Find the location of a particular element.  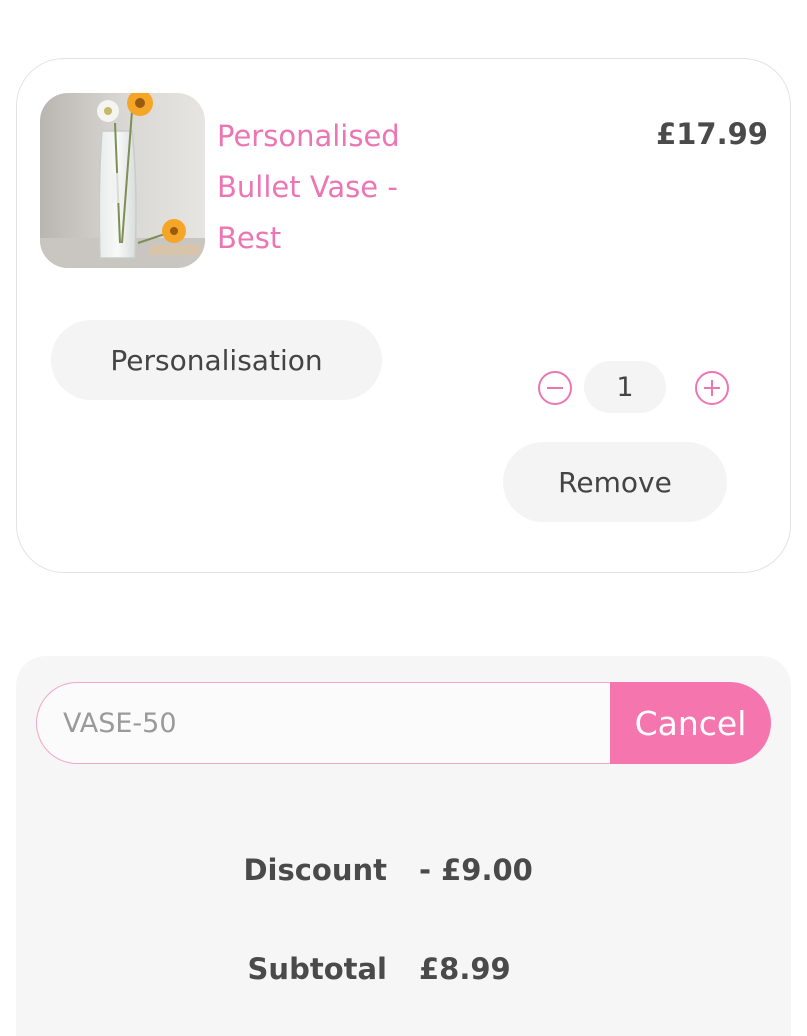

subtotal-label: Subtotal is located at coordinates (317, 969).